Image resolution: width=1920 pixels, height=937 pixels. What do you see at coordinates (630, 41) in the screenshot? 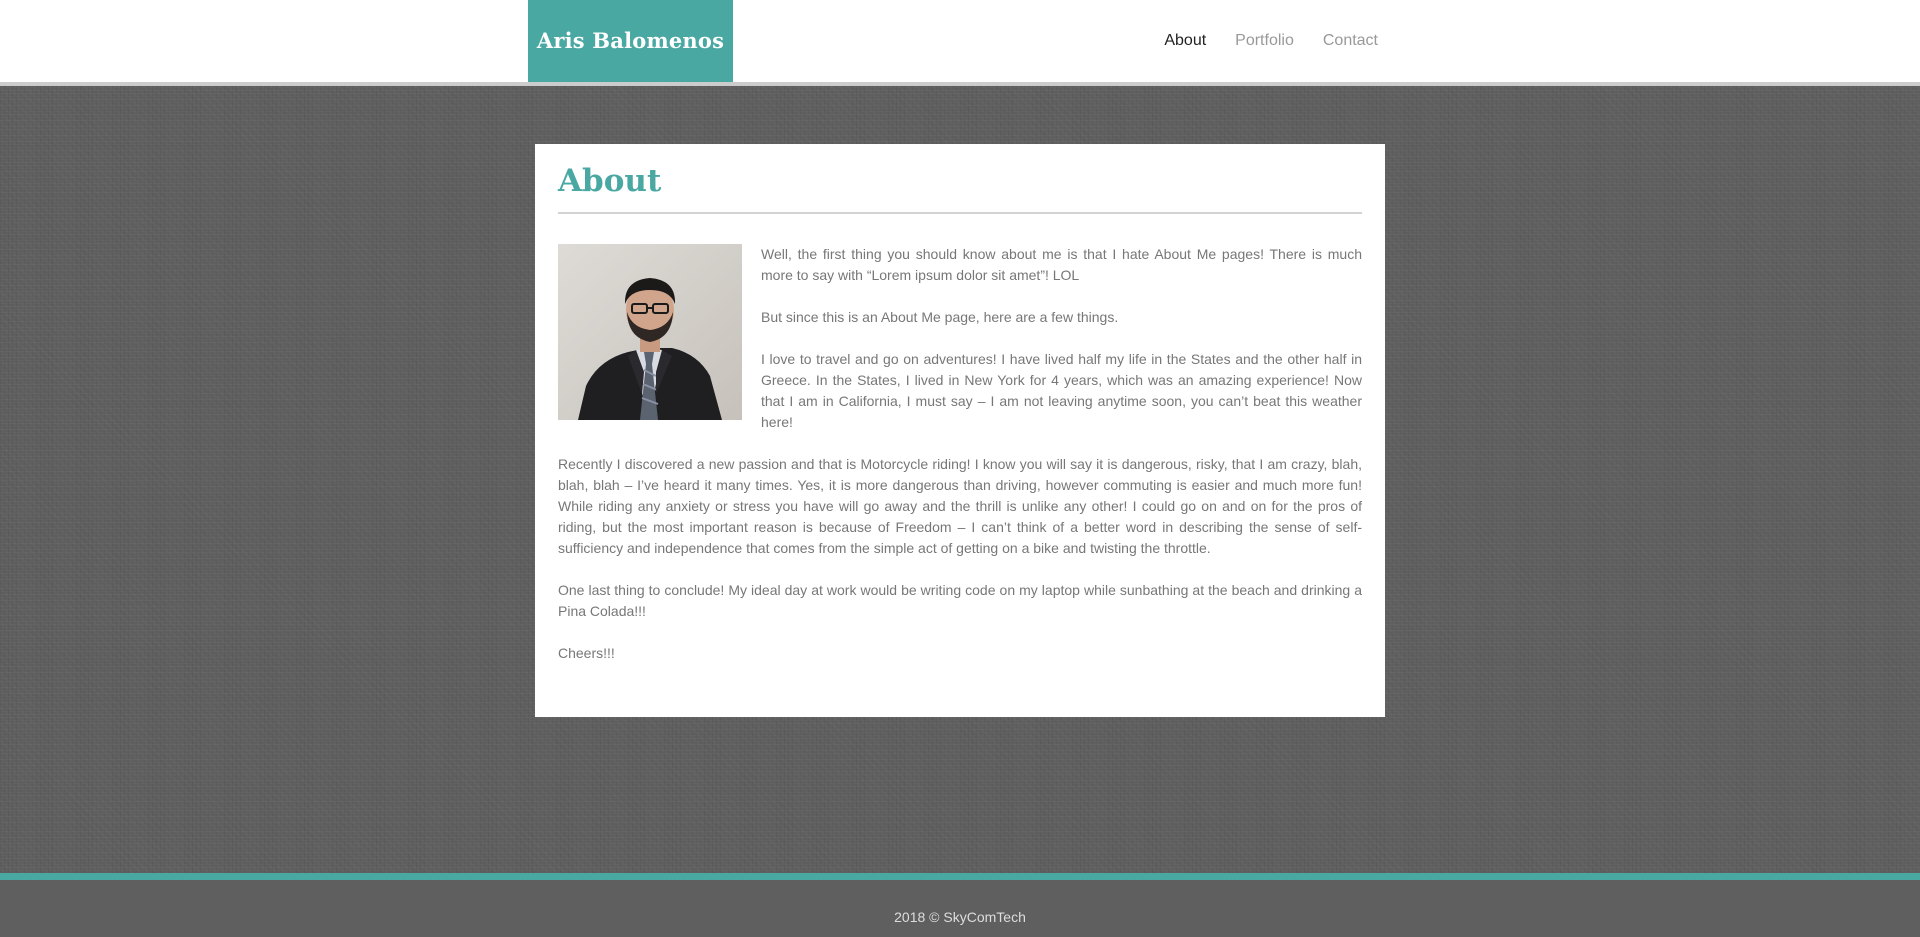
I see `brand-logo-link: Aris Balomenos` at bounding box center [630, 41].